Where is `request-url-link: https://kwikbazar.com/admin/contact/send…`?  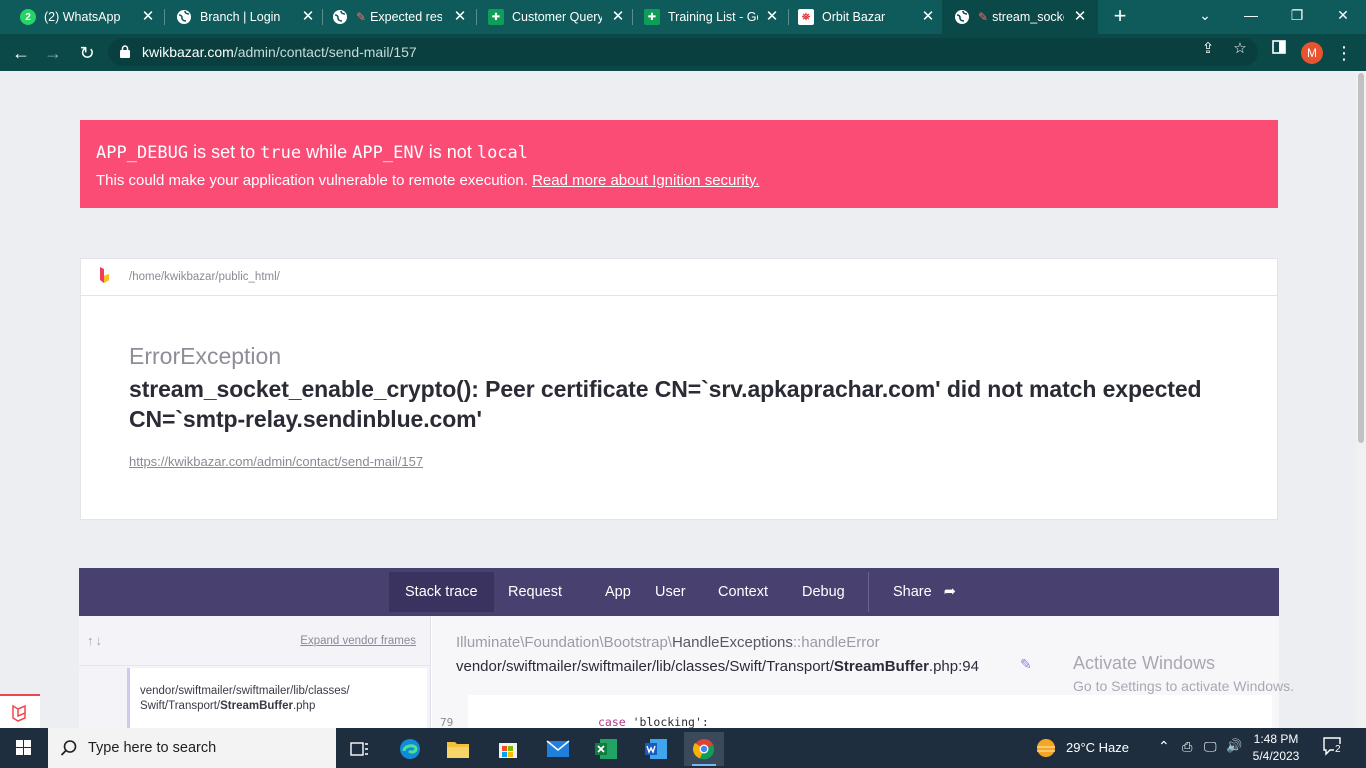
request-url-link: https://kwikbazar.com/admin/contact/send… is located at coordinates (679, 461).